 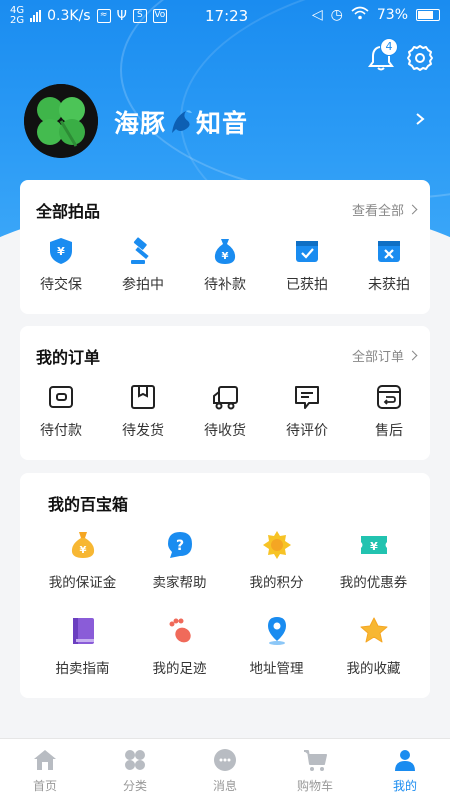 I want to click on package-icon, so click(x=143, y=397).